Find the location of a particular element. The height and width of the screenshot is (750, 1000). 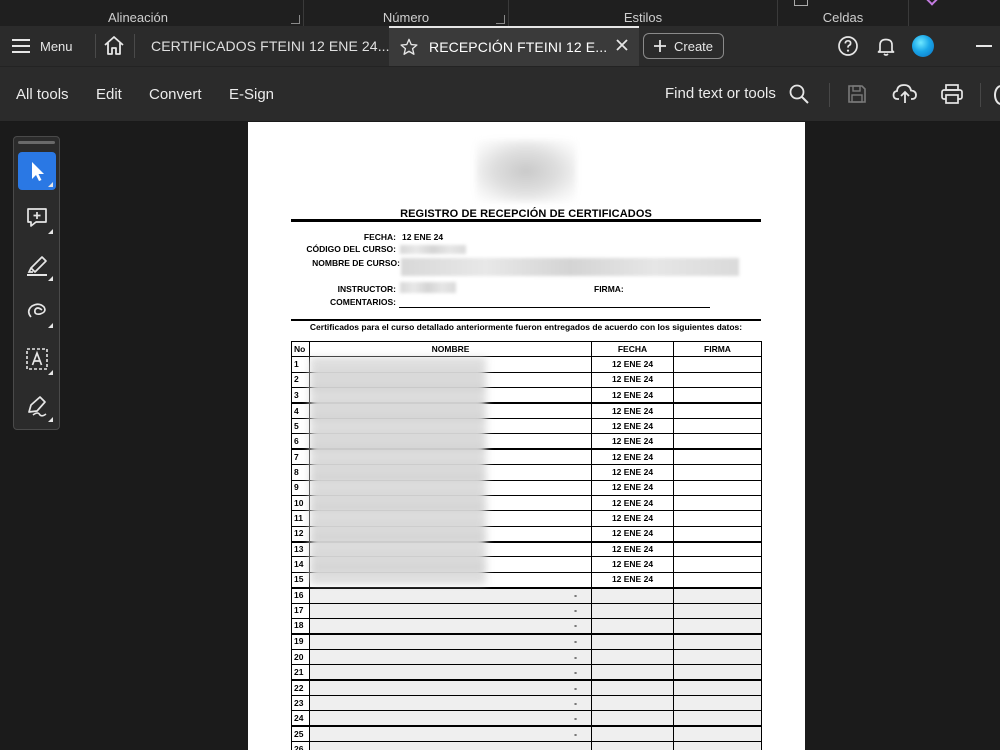

find-text-or-tools: Find text or tools is located at coordinates (720, 93).